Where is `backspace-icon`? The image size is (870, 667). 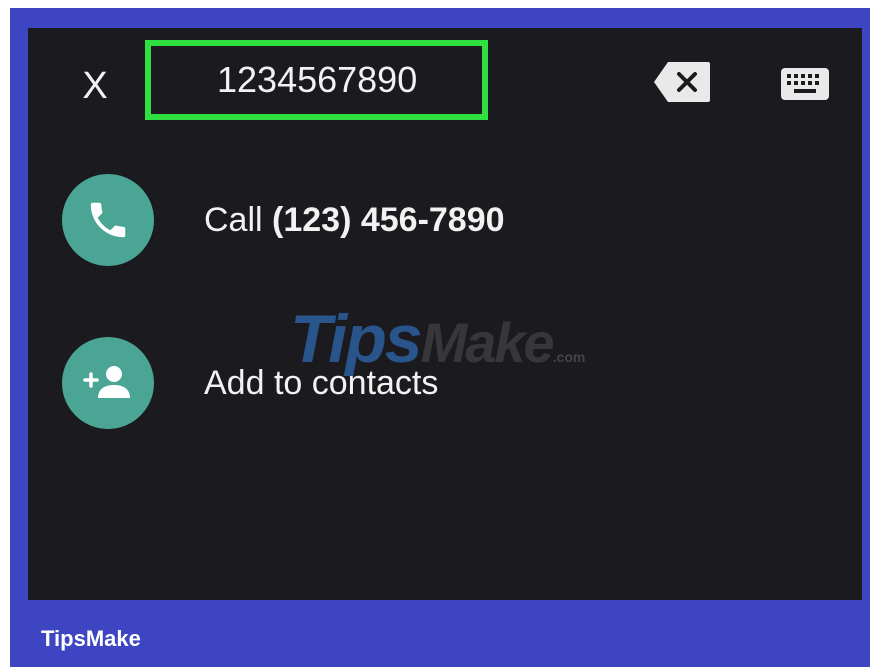
backspace-icon is located at coordinates (682, 82).